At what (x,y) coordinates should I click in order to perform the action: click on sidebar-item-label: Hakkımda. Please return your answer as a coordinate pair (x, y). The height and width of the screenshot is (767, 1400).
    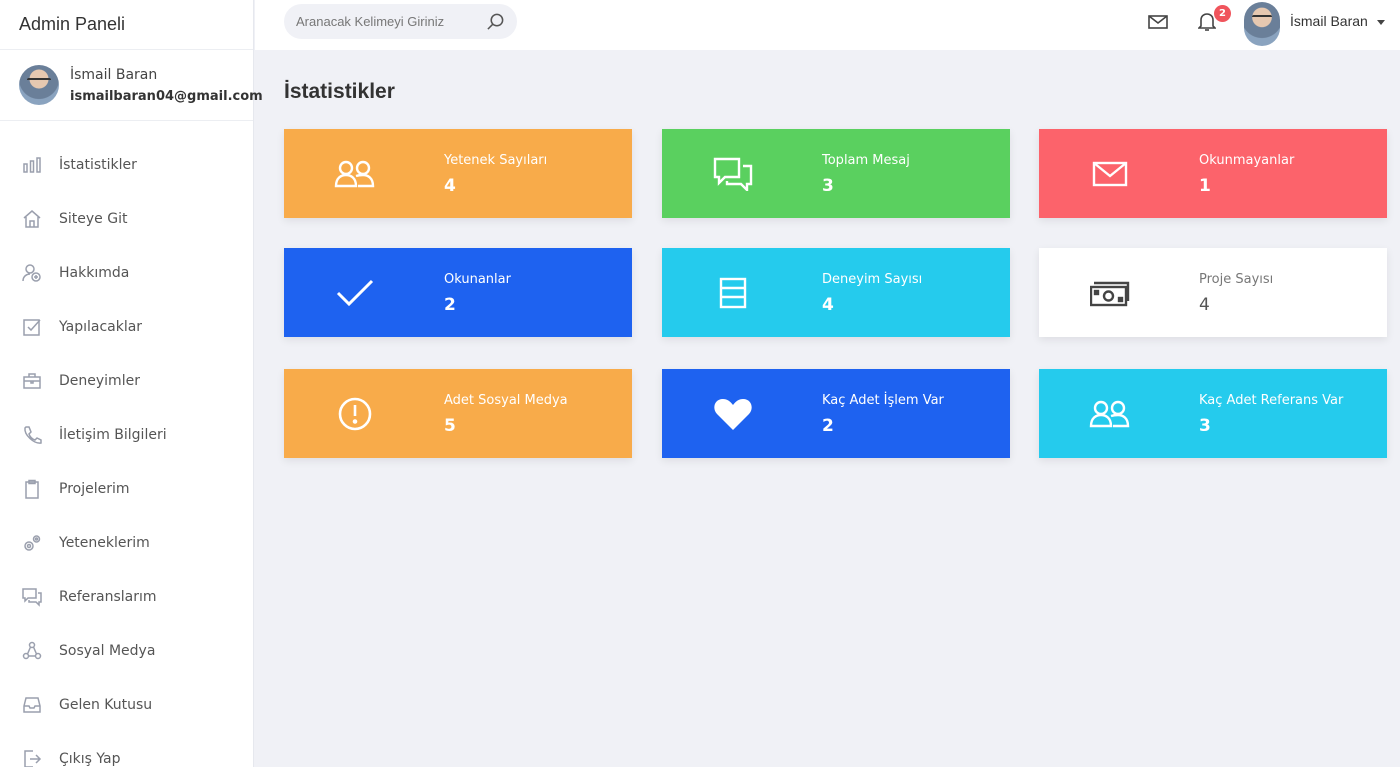
    Looking at the image, I should click on (94, 273).